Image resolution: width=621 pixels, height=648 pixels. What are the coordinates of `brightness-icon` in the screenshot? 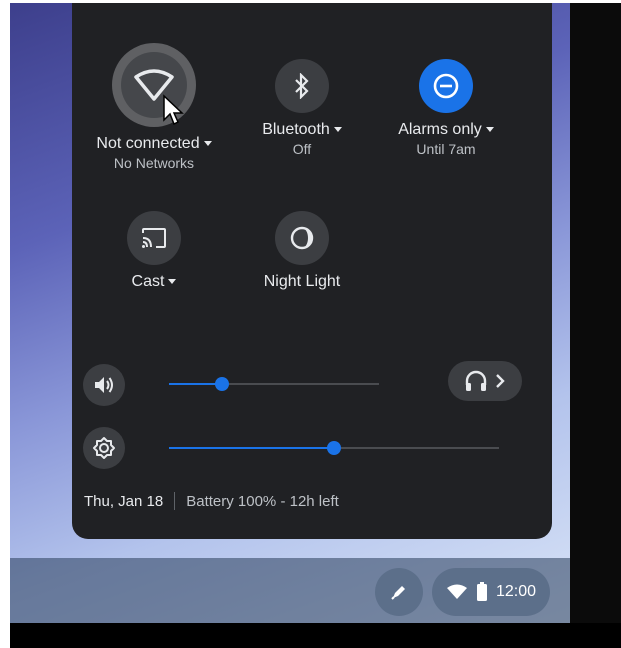 It's located at (104, 448).